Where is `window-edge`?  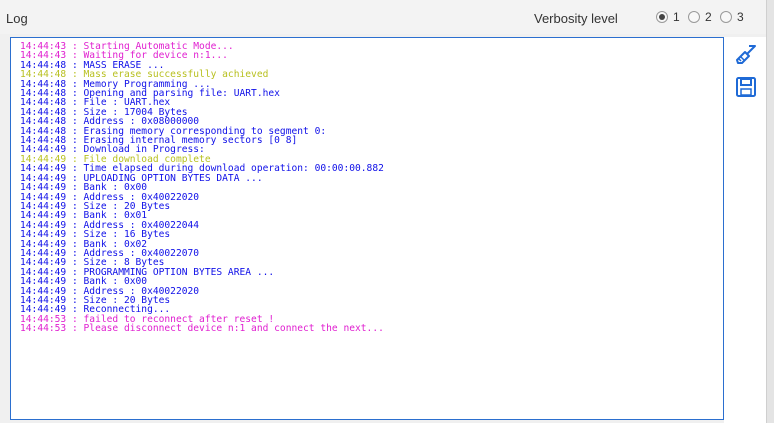 window-edge is located at coordinates (770, 211).